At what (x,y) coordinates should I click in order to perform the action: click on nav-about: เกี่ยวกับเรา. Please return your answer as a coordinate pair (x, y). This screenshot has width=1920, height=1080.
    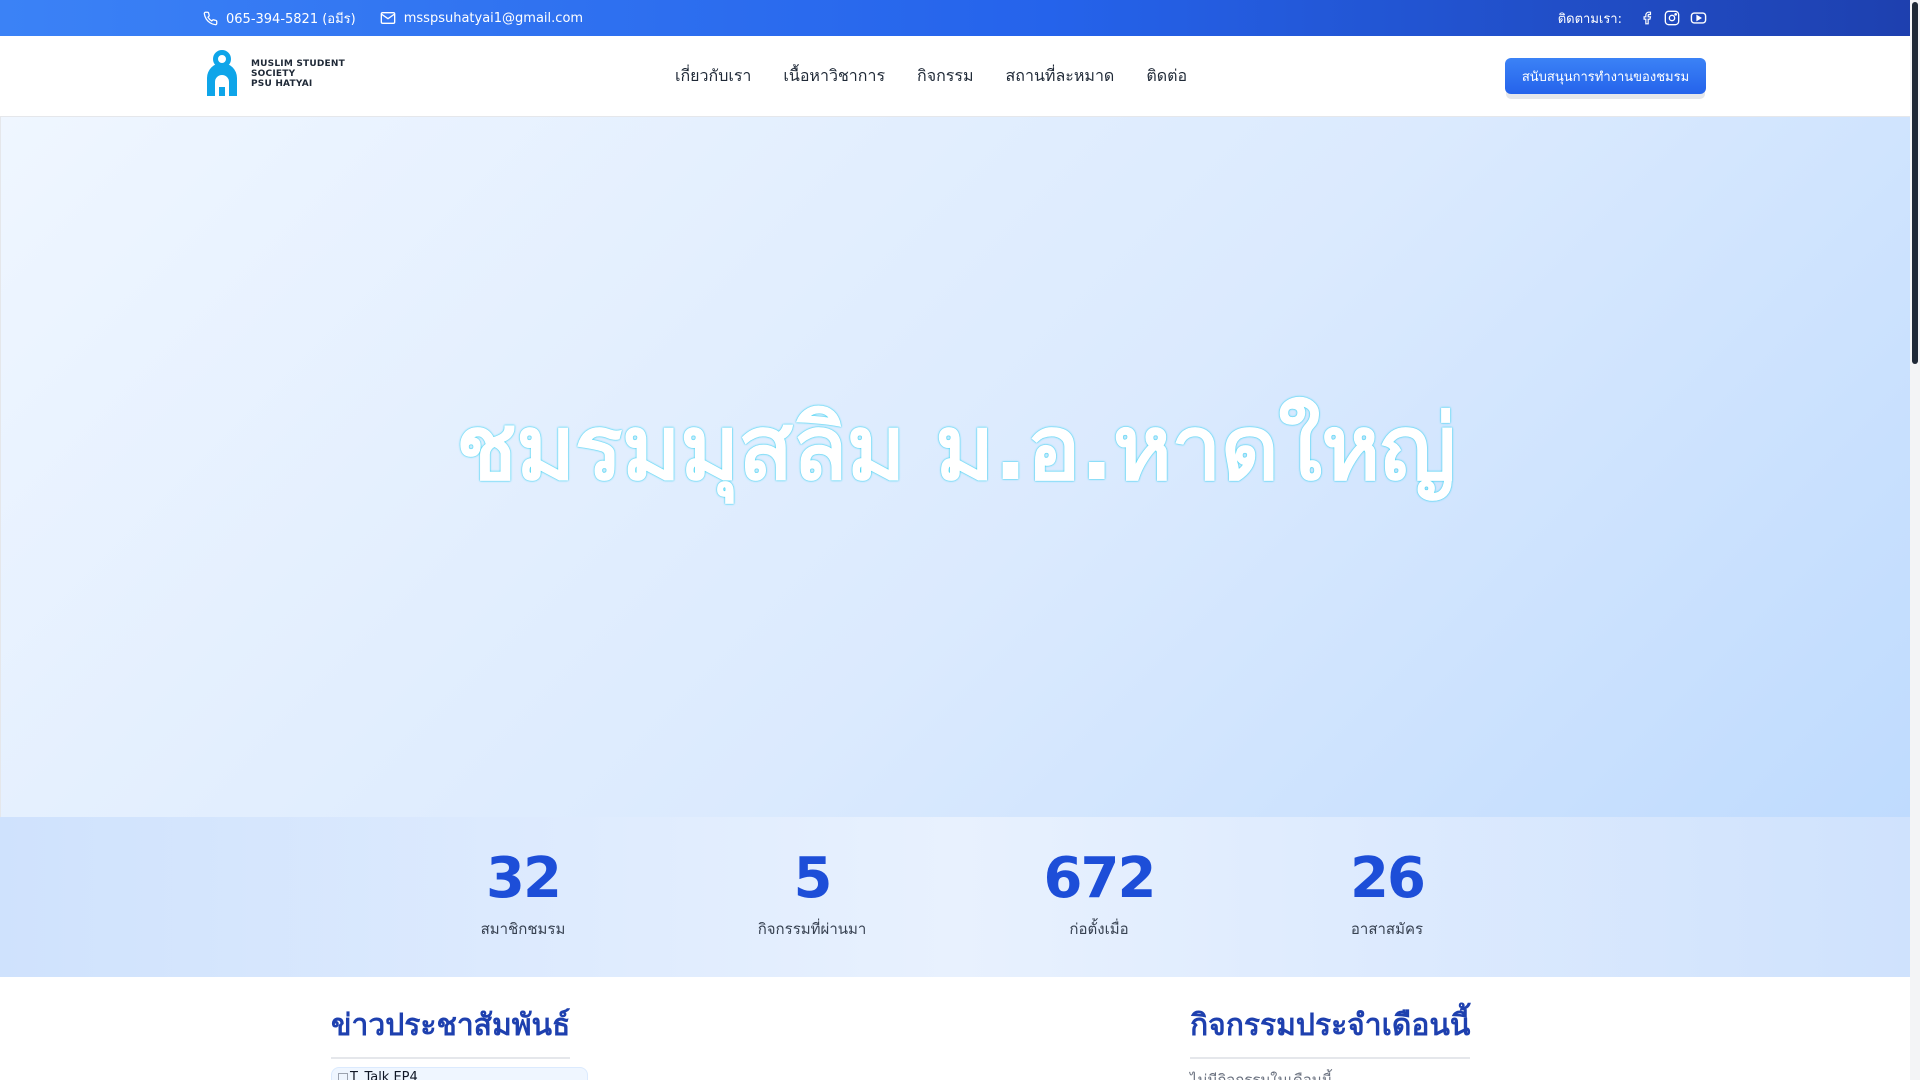
    Looking at the image, I should click on (713, 76).